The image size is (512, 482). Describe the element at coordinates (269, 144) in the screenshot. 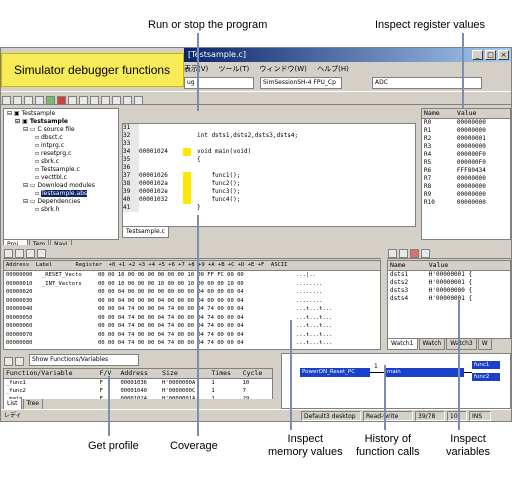

I see `source-line: 33` at that location.